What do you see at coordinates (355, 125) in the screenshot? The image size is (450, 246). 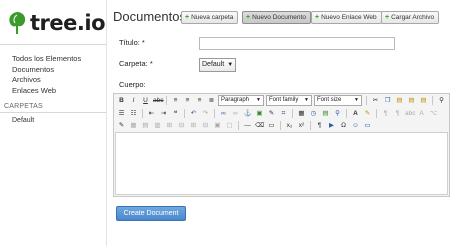 I see `emotions-icon: ☺` at bounding box center [355, 125].